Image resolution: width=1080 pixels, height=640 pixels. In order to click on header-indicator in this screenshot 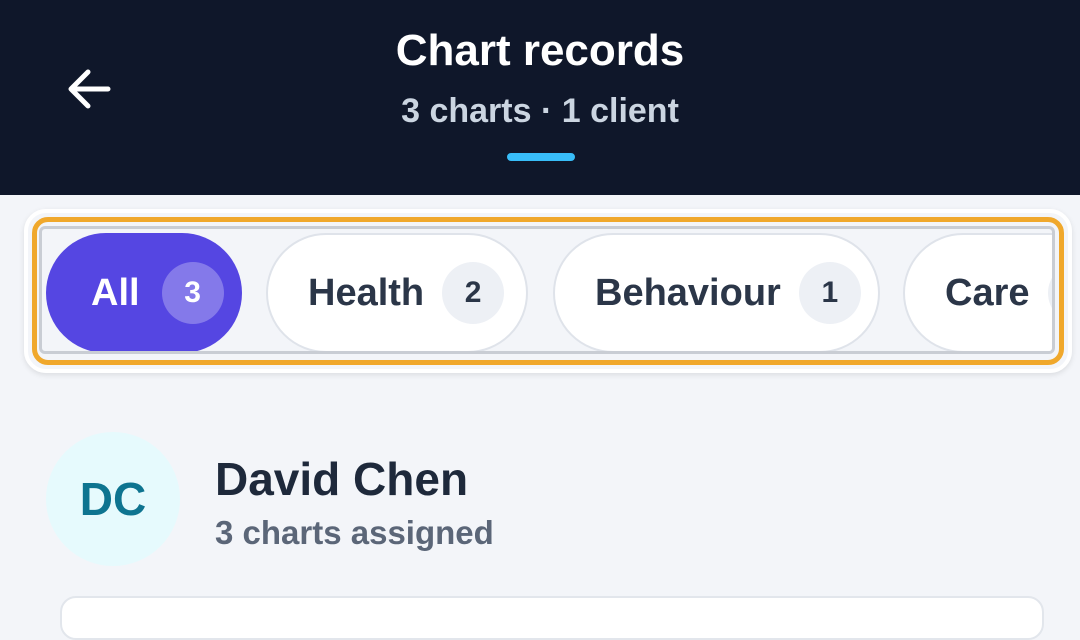, I will do `click(541, 157)`.